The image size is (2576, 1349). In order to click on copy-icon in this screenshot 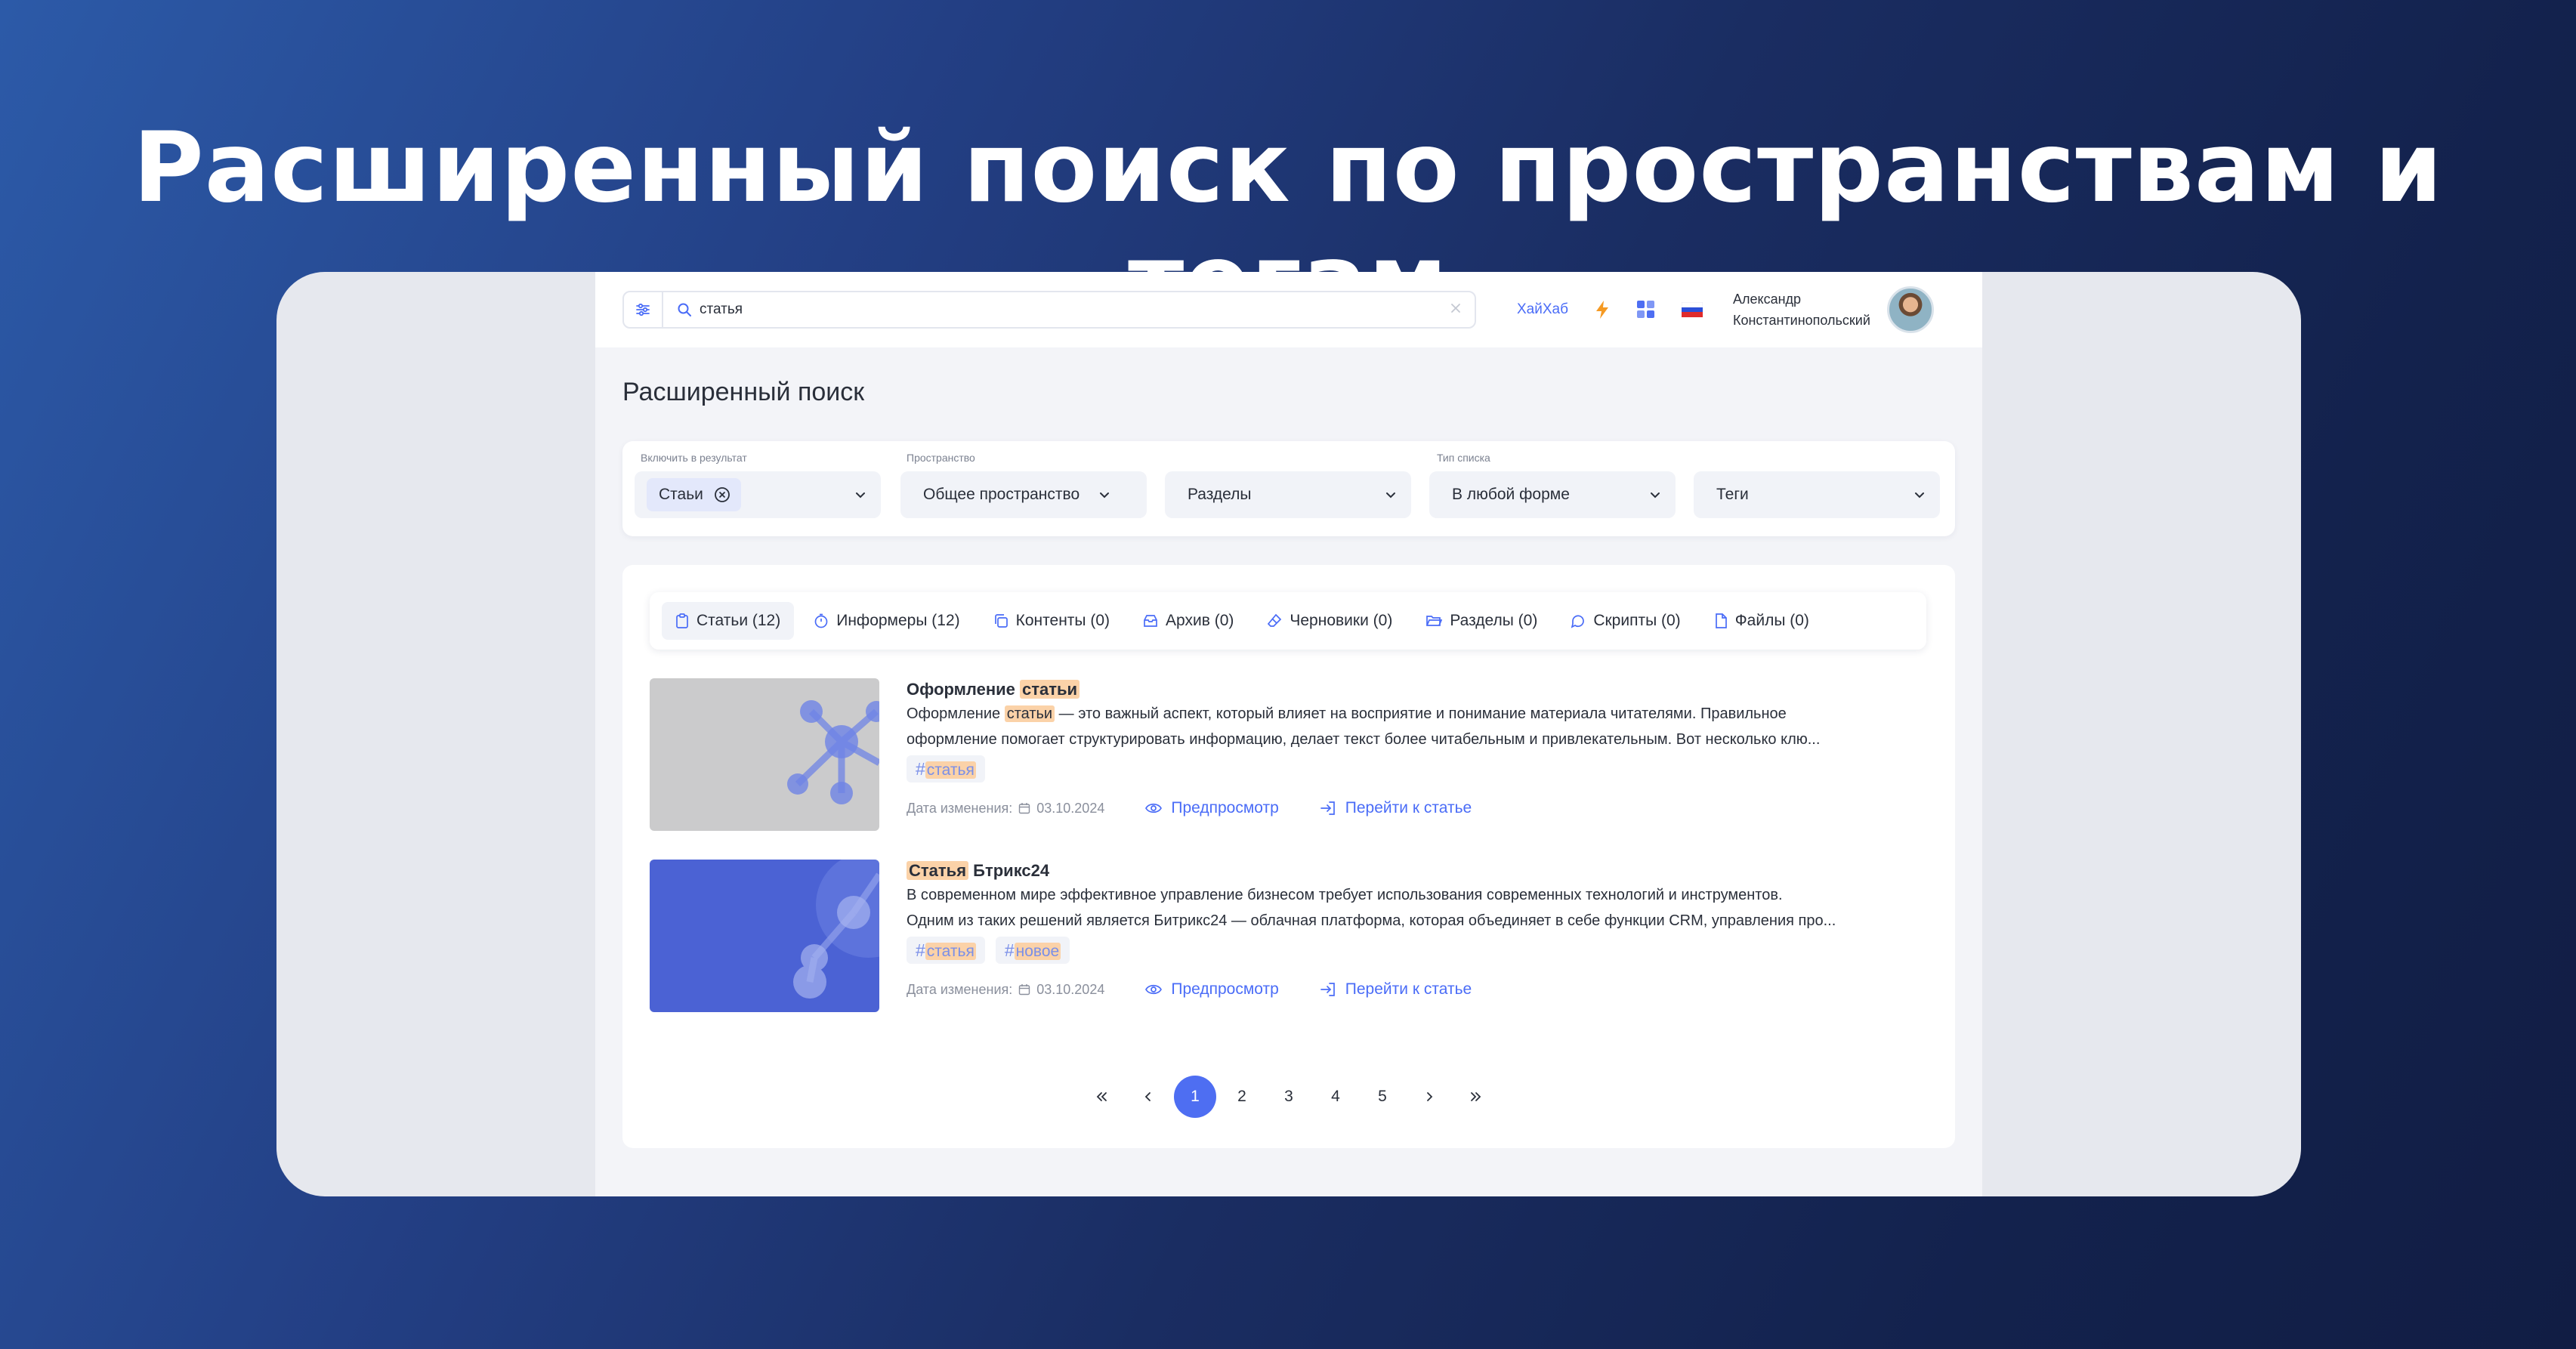, I will do `click(1001, 621)`.